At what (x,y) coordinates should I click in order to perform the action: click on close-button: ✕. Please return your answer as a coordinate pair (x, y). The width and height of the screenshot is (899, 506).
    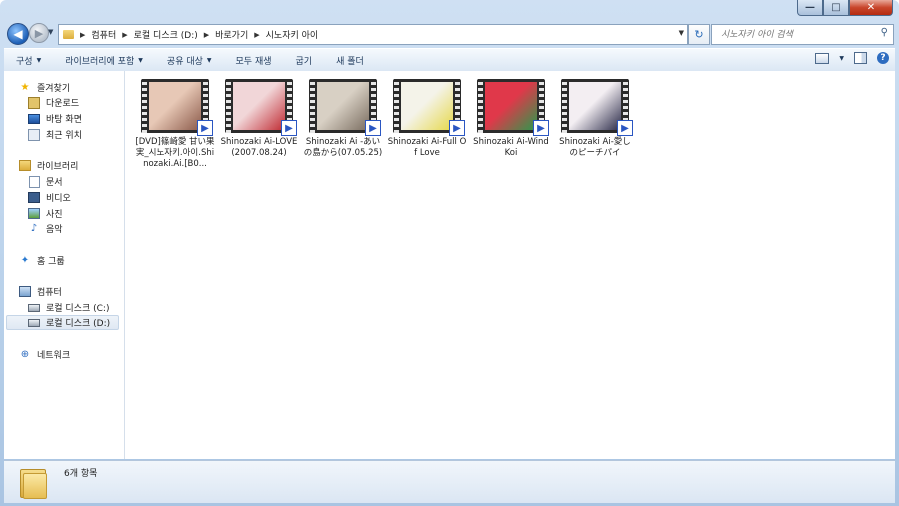
    Looking at the image, I should click on (871, 8).